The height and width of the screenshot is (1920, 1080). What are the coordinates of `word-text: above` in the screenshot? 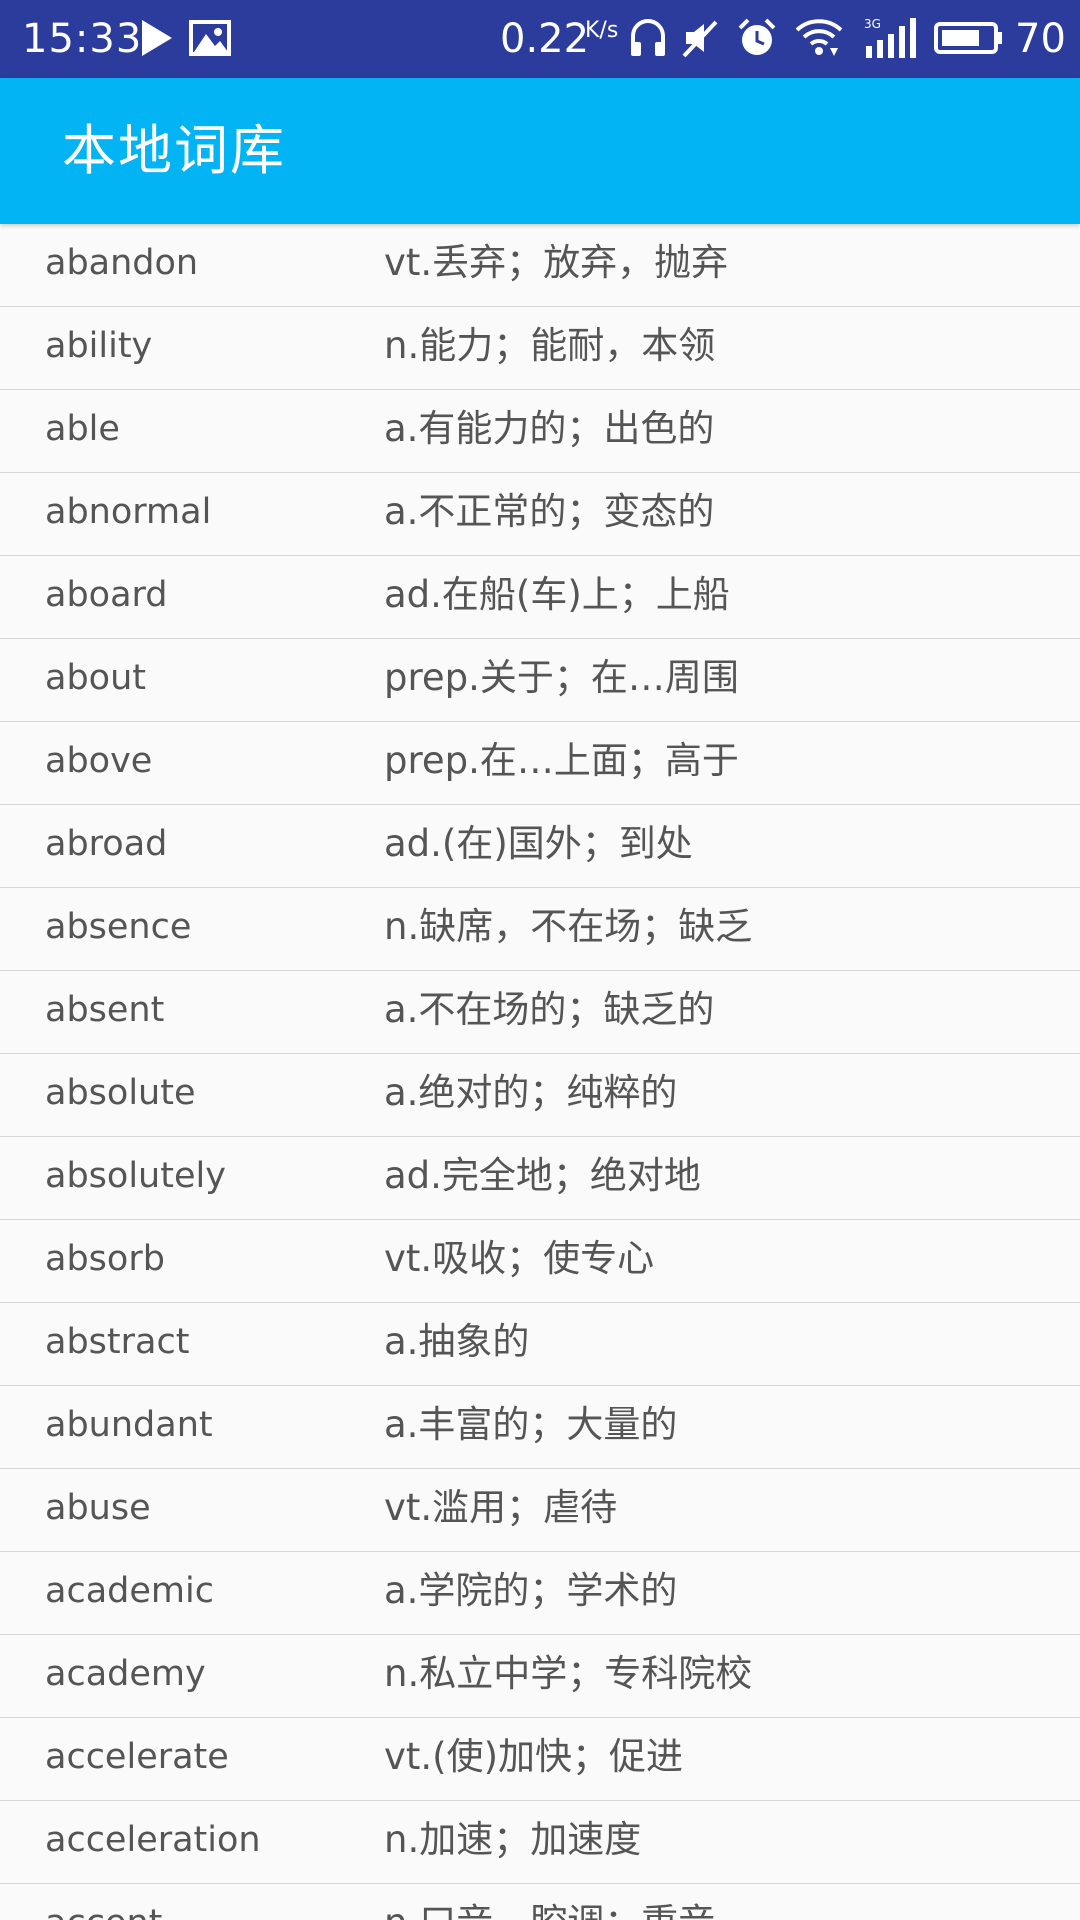 It's located at (99, 761).